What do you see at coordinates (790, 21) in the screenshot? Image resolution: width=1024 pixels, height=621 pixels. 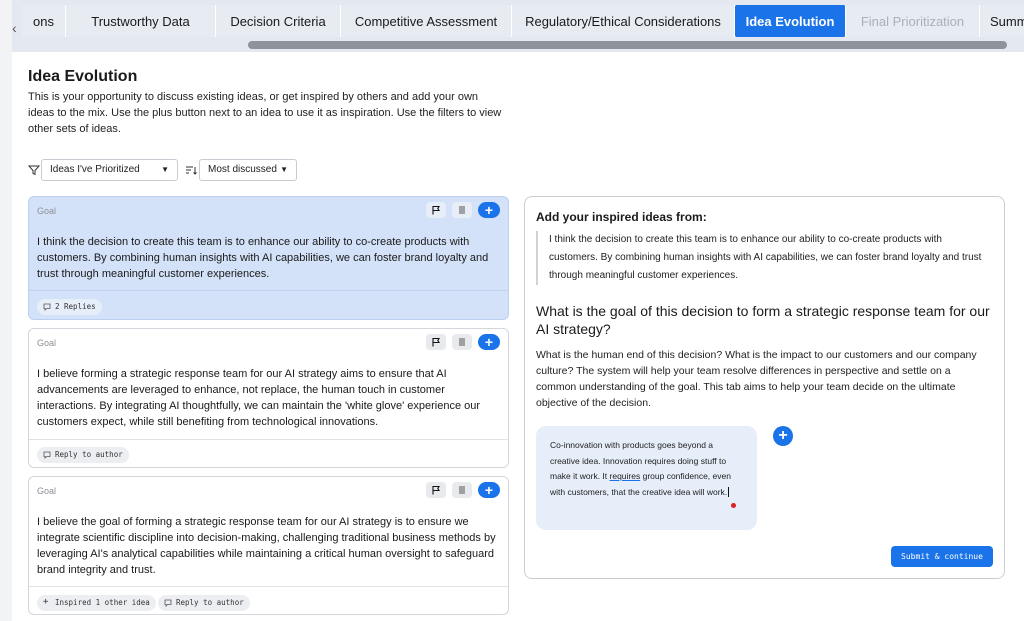 I see `tab-idea-evolution: Idea Evolution` at bounding box center [790, 21].